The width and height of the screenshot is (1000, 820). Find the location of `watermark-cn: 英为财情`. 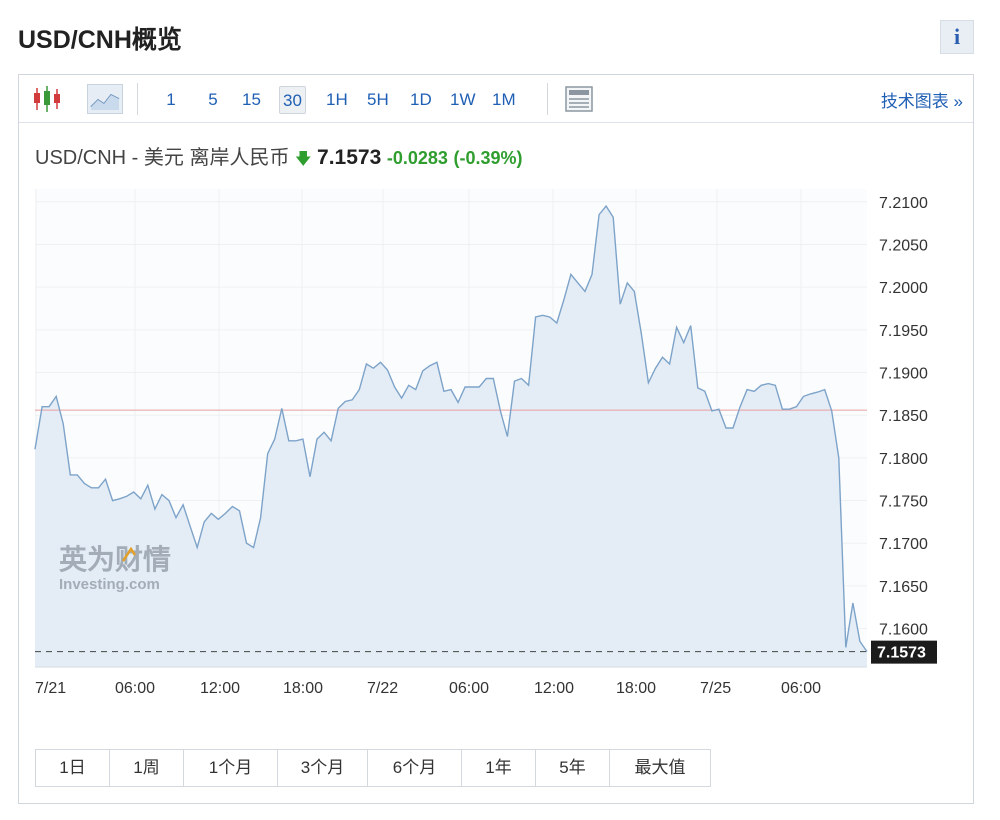

watermark-cn: 英为财情 is located at coordinates (115, 559).